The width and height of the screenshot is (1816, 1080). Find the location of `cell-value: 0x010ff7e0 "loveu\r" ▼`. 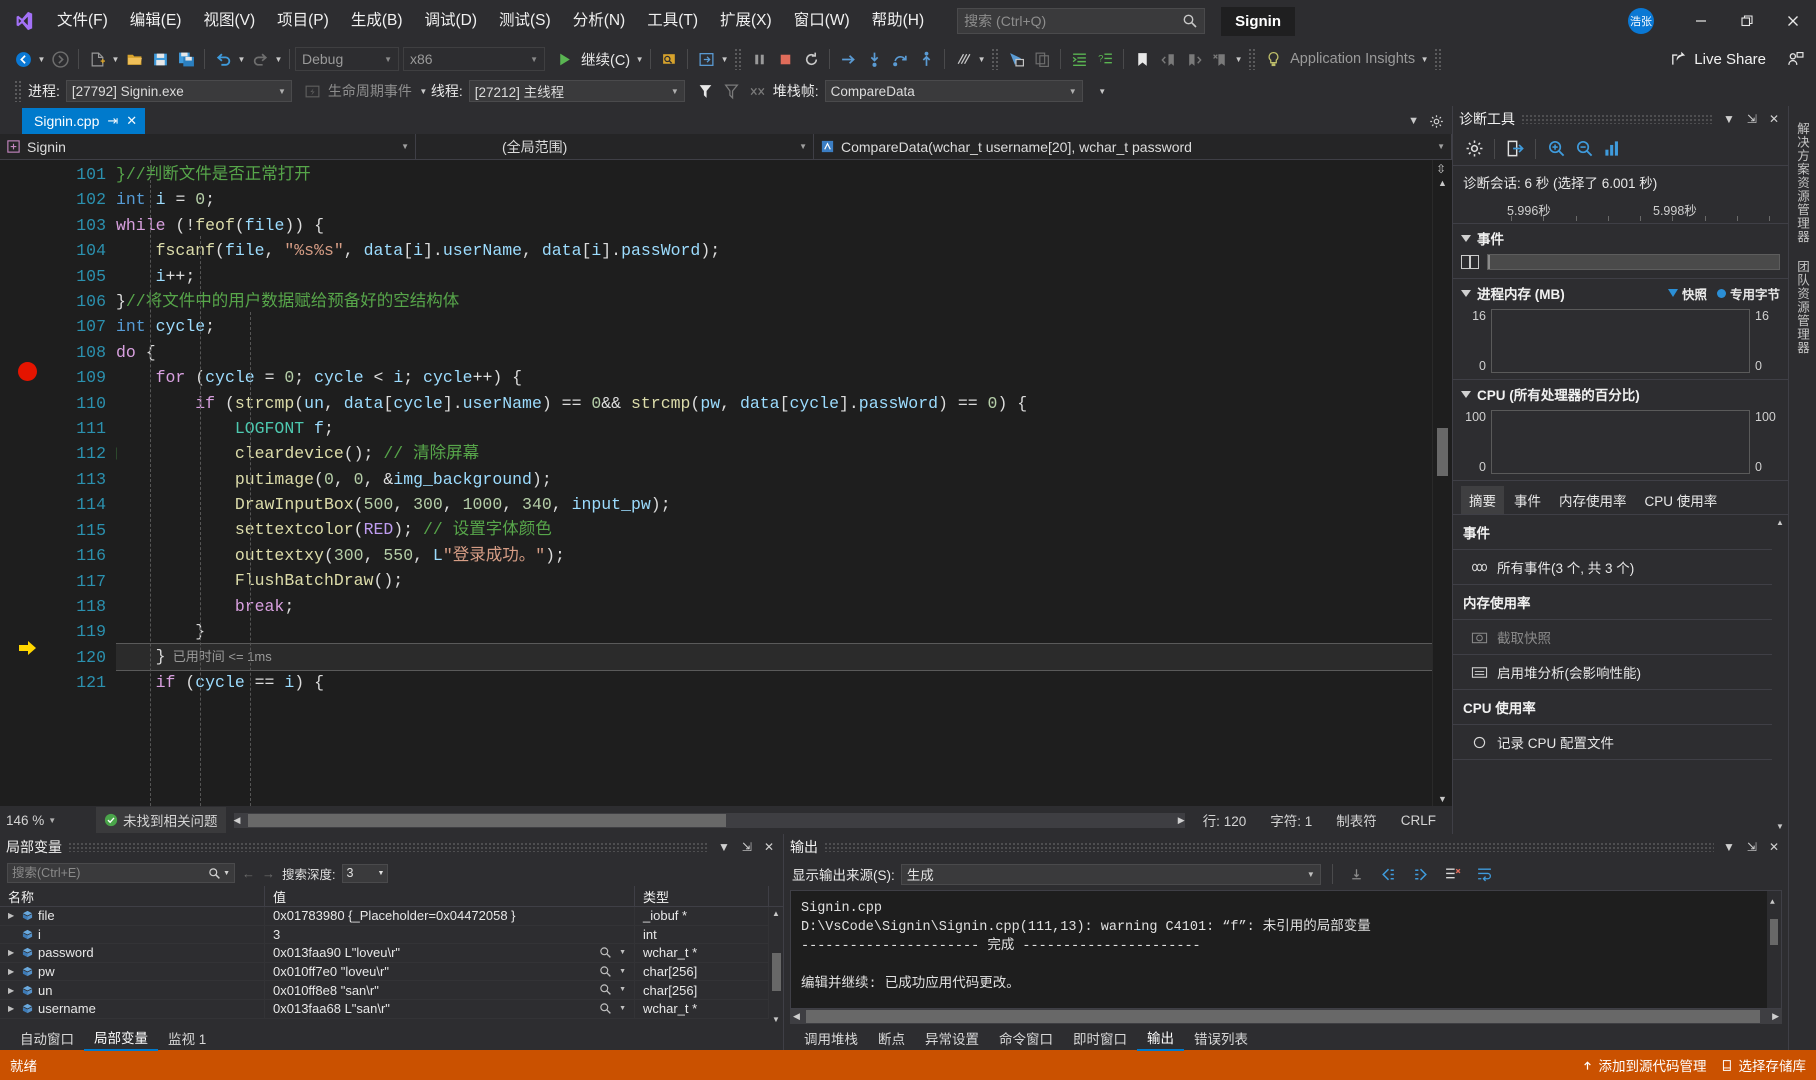

cell-value: 0x010ff7e0 "loveu\r" ▼ is located at coordinates (450, 971).